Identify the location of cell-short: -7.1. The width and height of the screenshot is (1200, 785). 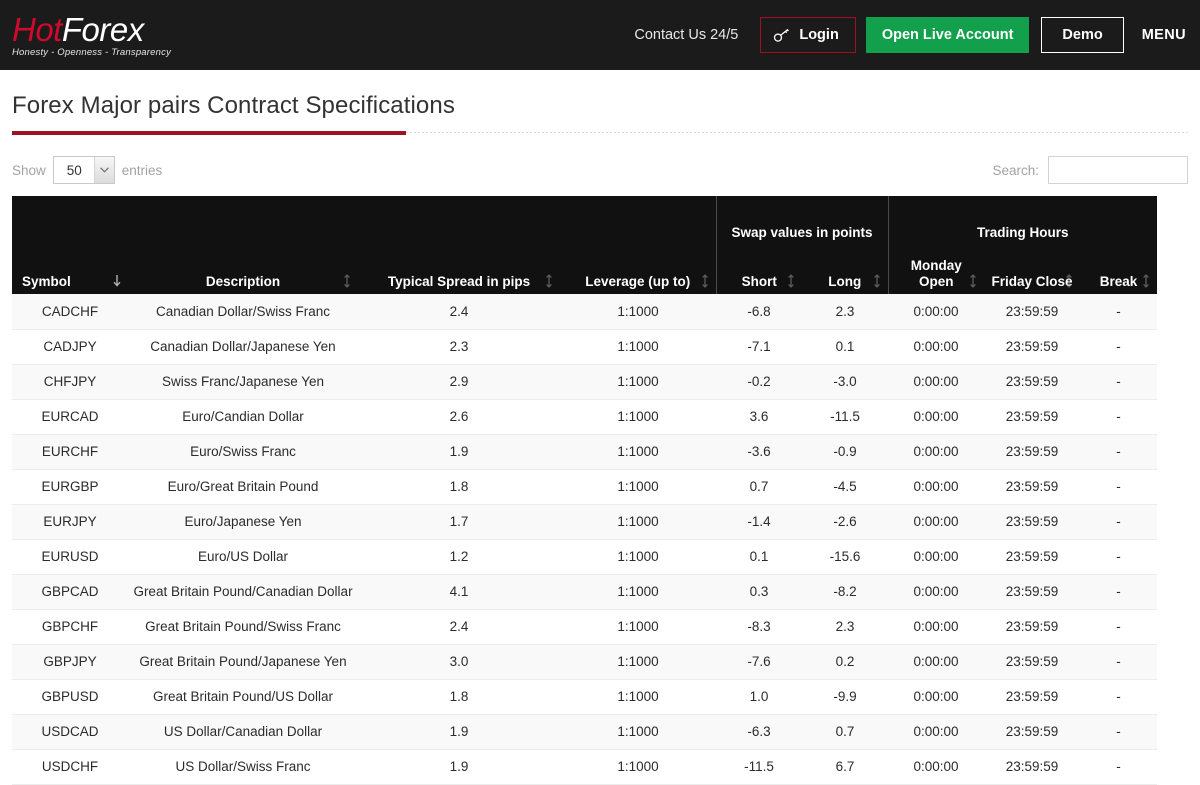
(759, 347).